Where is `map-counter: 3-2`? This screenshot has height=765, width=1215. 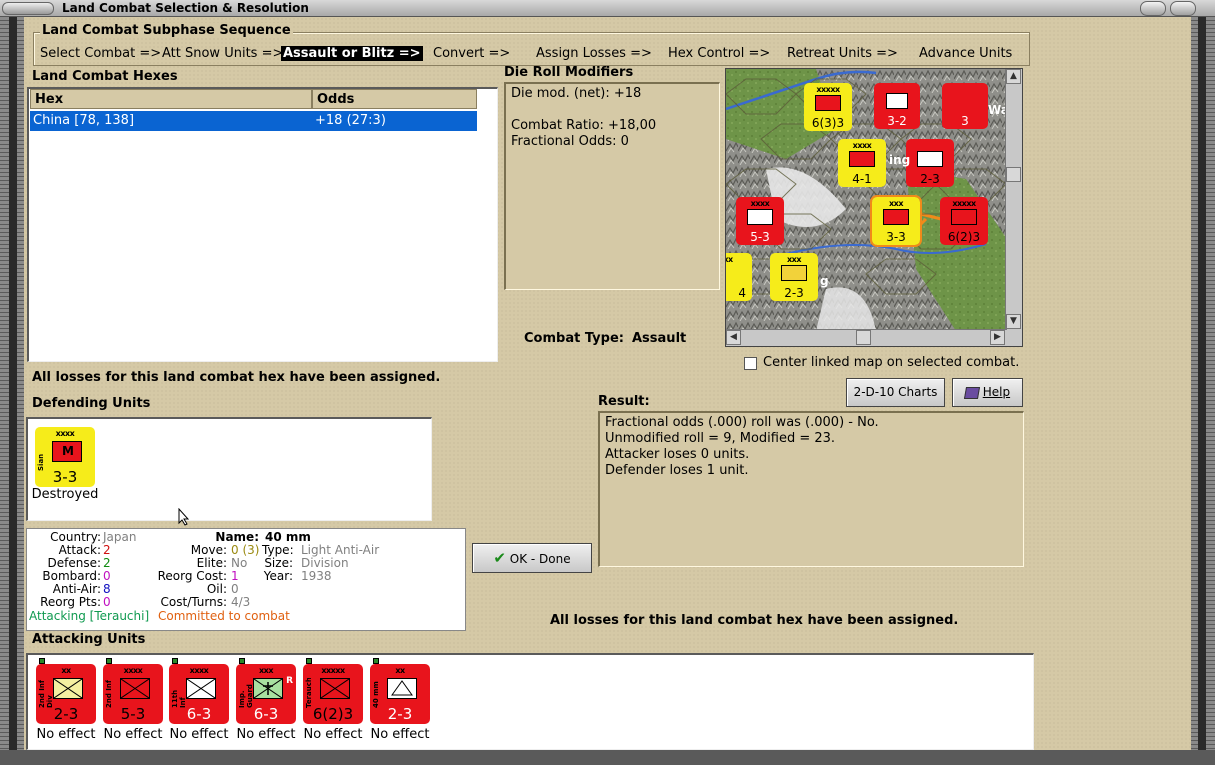
map-counter: 3-2 is located at coordinates (897, 106).